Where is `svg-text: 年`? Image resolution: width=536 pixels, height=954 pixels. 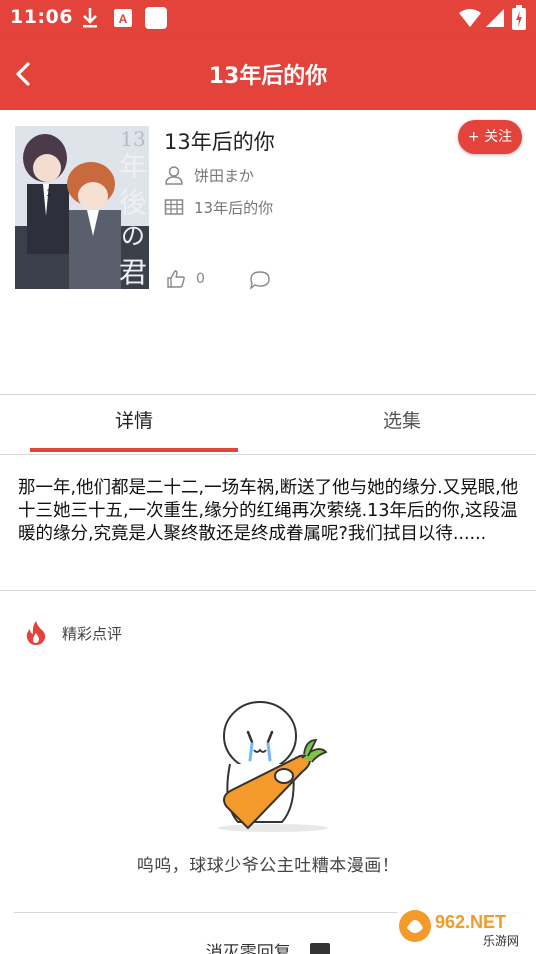
svg-text: 年 is located at coordinates (133, 166).